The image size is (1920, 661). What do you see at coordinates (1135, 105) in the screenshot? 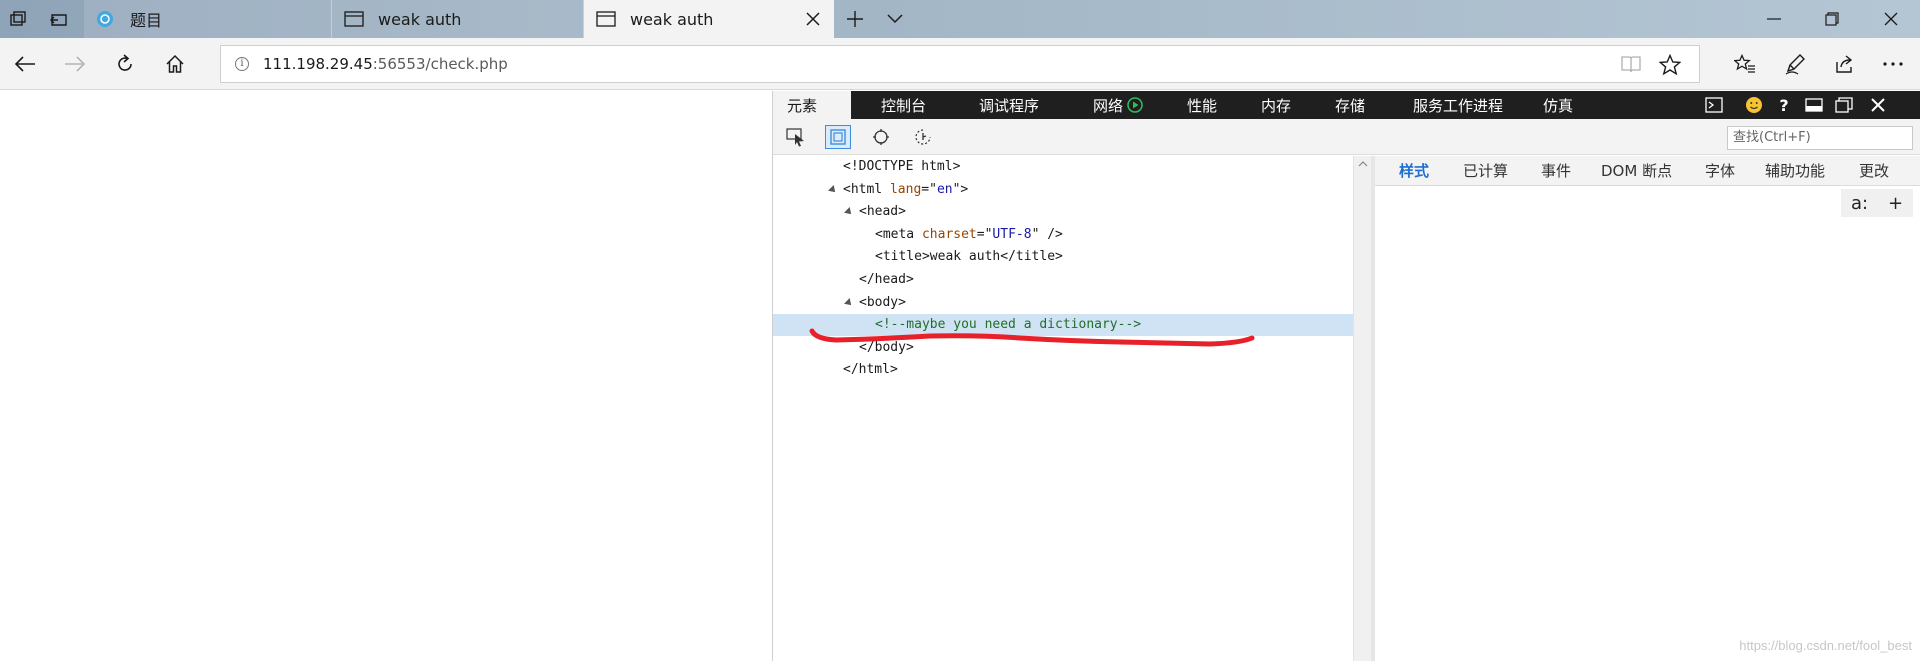
I see `record-play-icon` at bounding box center [1135, 105].